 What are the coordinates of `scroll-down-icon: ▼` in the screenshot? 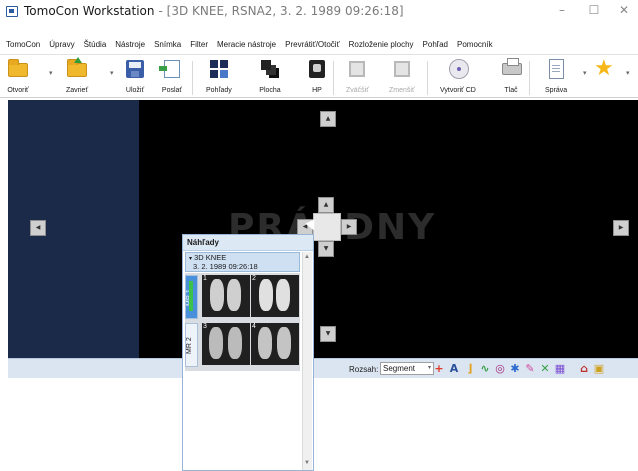 It's located at (307, 463).